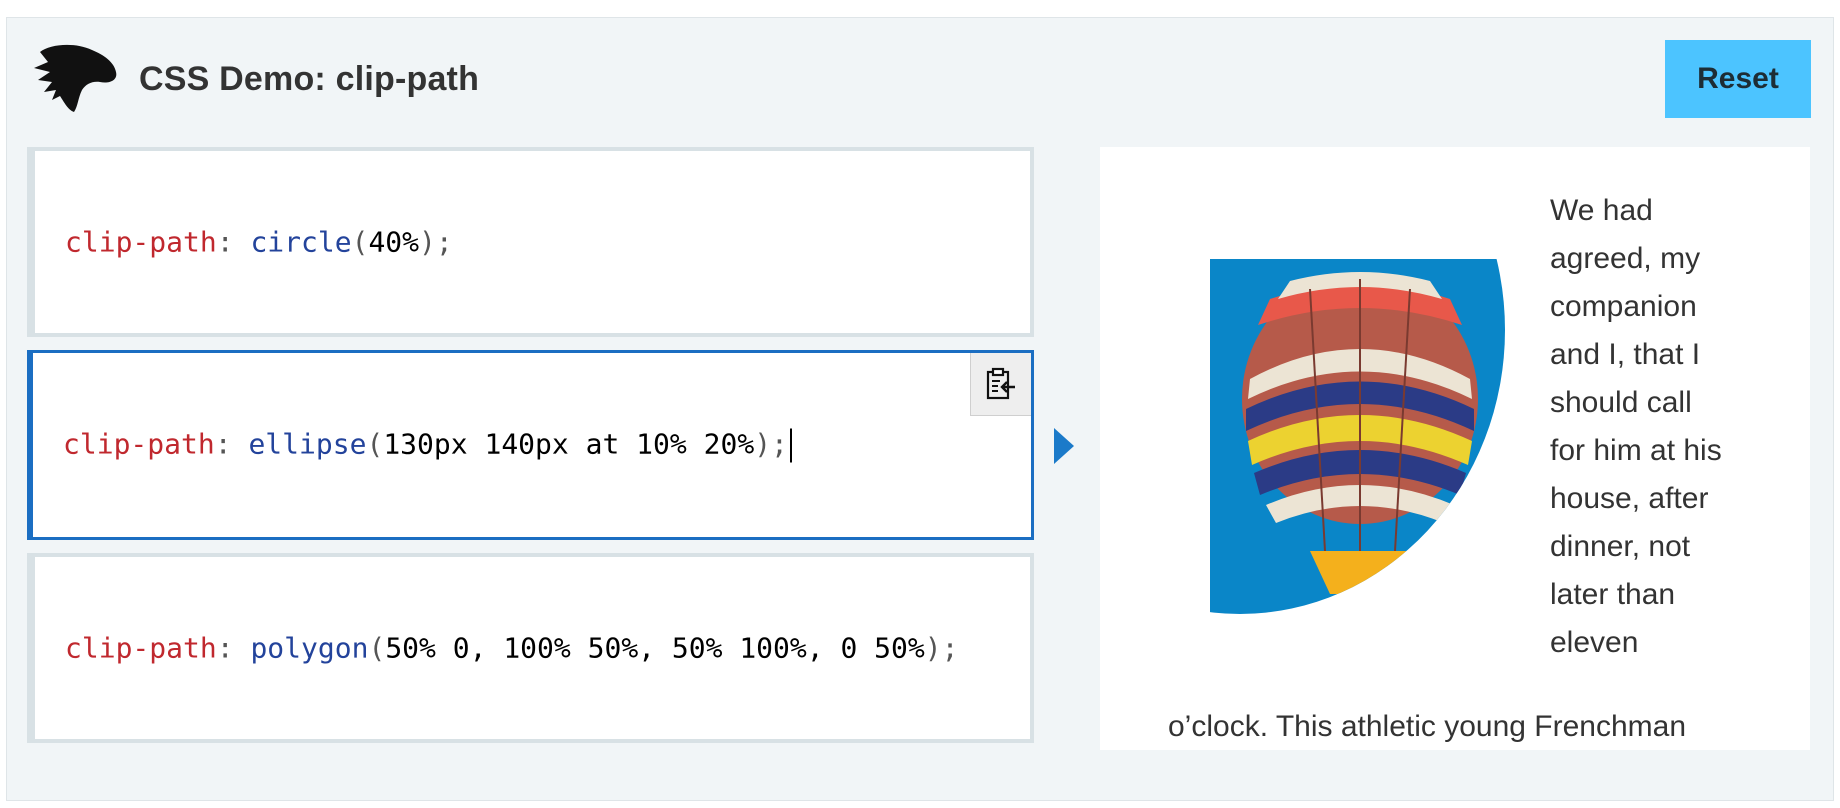 Image resolution: width=1840 pixels, height=808 pixels. What do you see at coordinates (1064, 446) in the screenshot?
I see `output-arrow-icon` at bounding box center [1064, 446].